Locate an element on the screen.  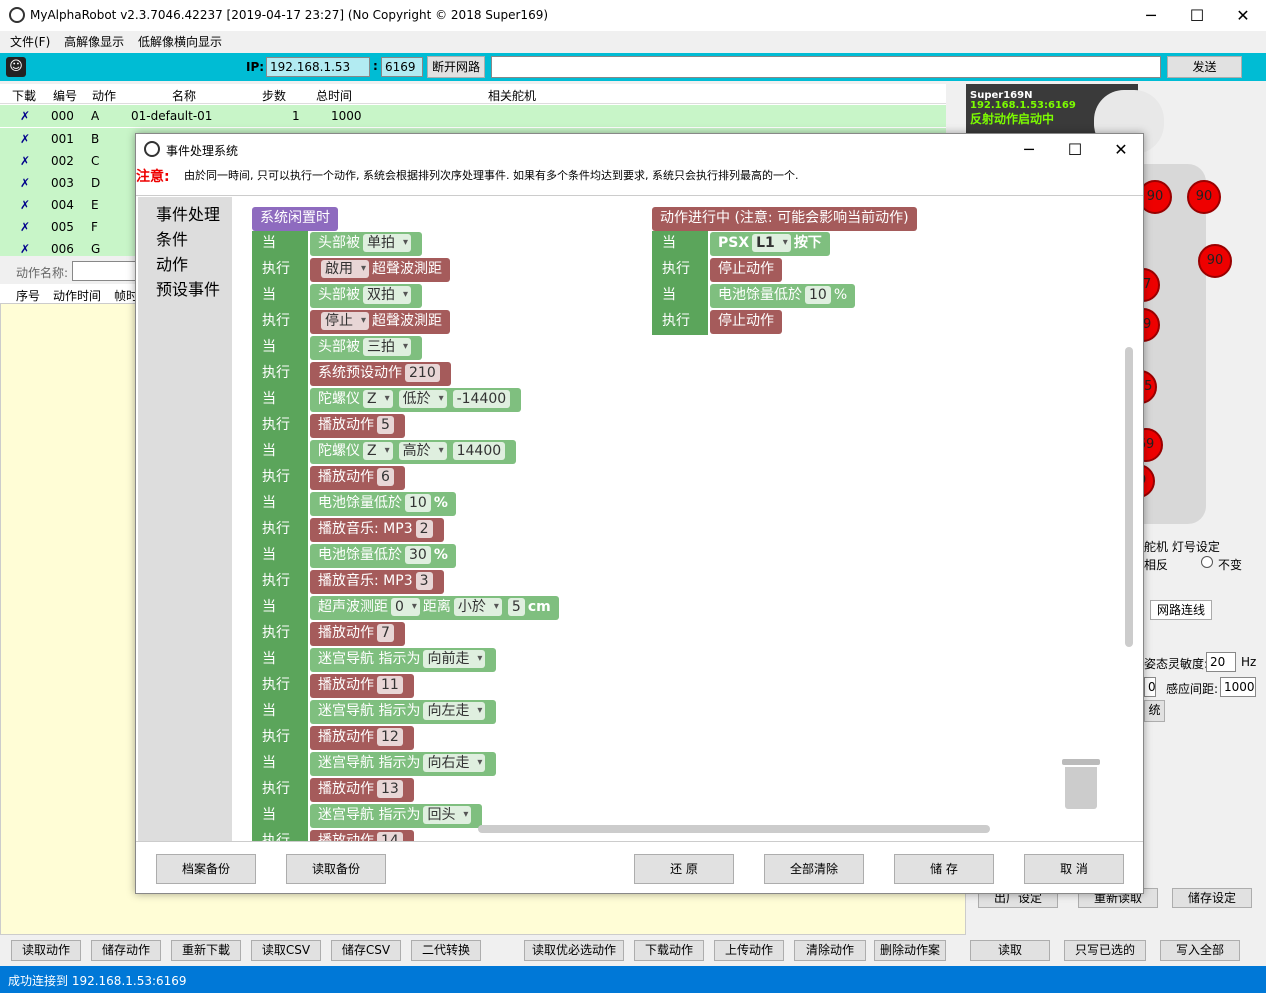
condition-block: 头部被 单拍 is located at coordinates (366, 244).